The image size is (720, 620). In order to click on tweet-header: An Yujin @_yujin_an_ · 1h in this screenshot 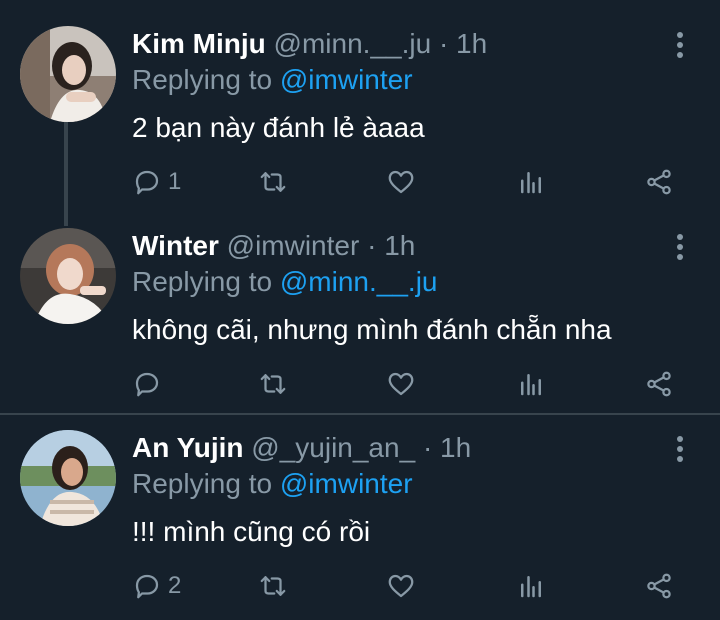, I will do `click(301, 448)`.